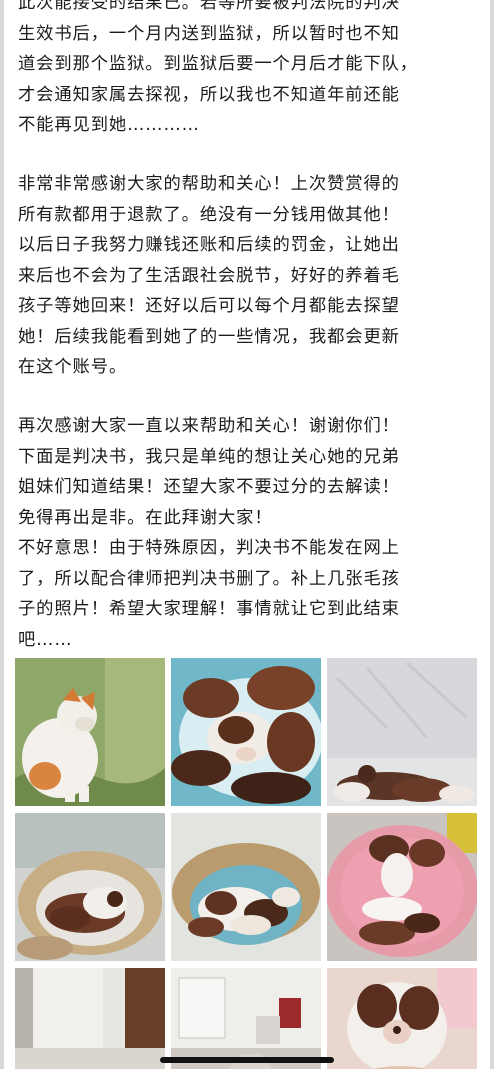  Describe the element at coordinates (402, 1018) in the screenshot. I see `puppy-held-in-hand-photo` at that location.